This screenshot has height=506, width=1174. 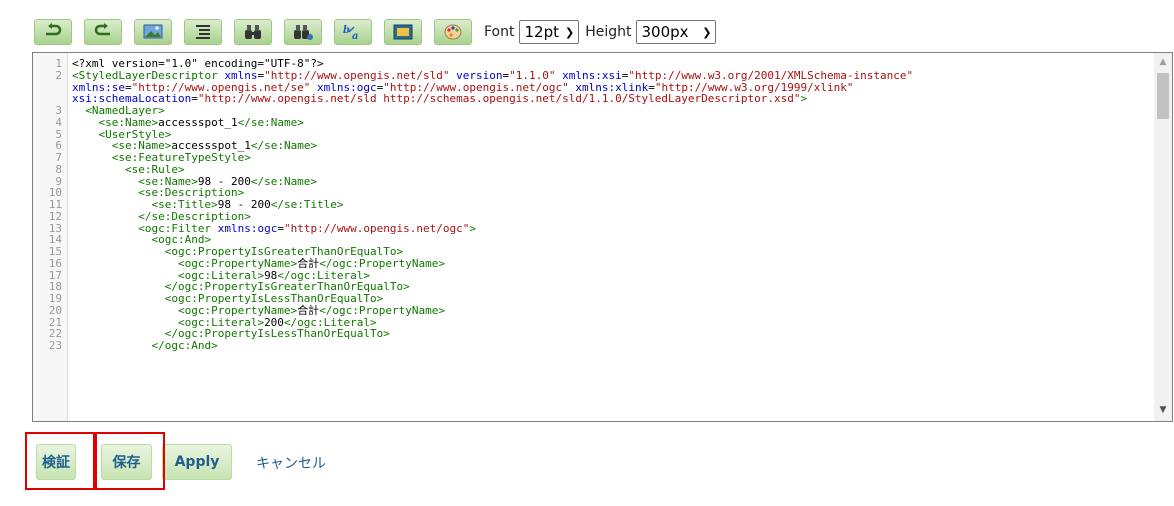 I want to click on font-size-select: 12pt ❯, so click(x=549, y=32).